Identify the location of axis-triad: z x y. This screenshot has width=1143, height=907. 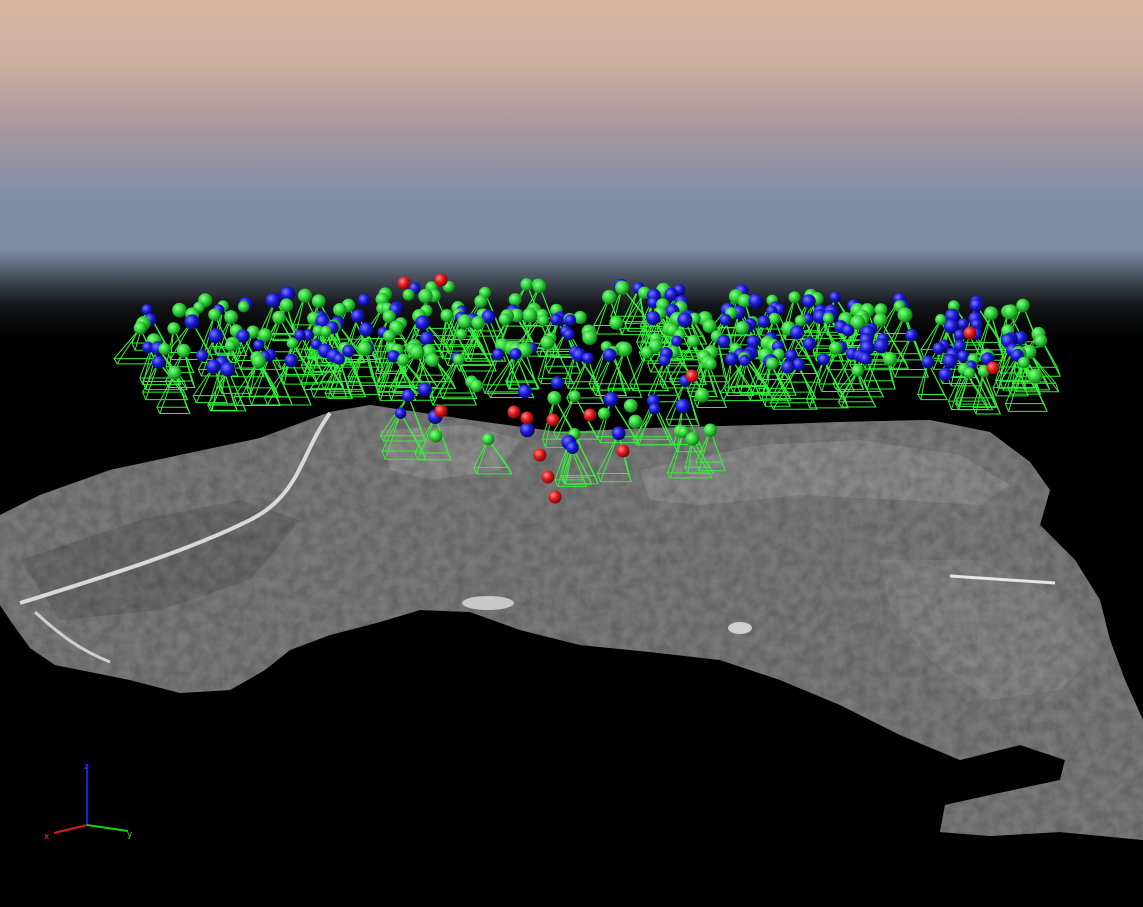
(88, 802).